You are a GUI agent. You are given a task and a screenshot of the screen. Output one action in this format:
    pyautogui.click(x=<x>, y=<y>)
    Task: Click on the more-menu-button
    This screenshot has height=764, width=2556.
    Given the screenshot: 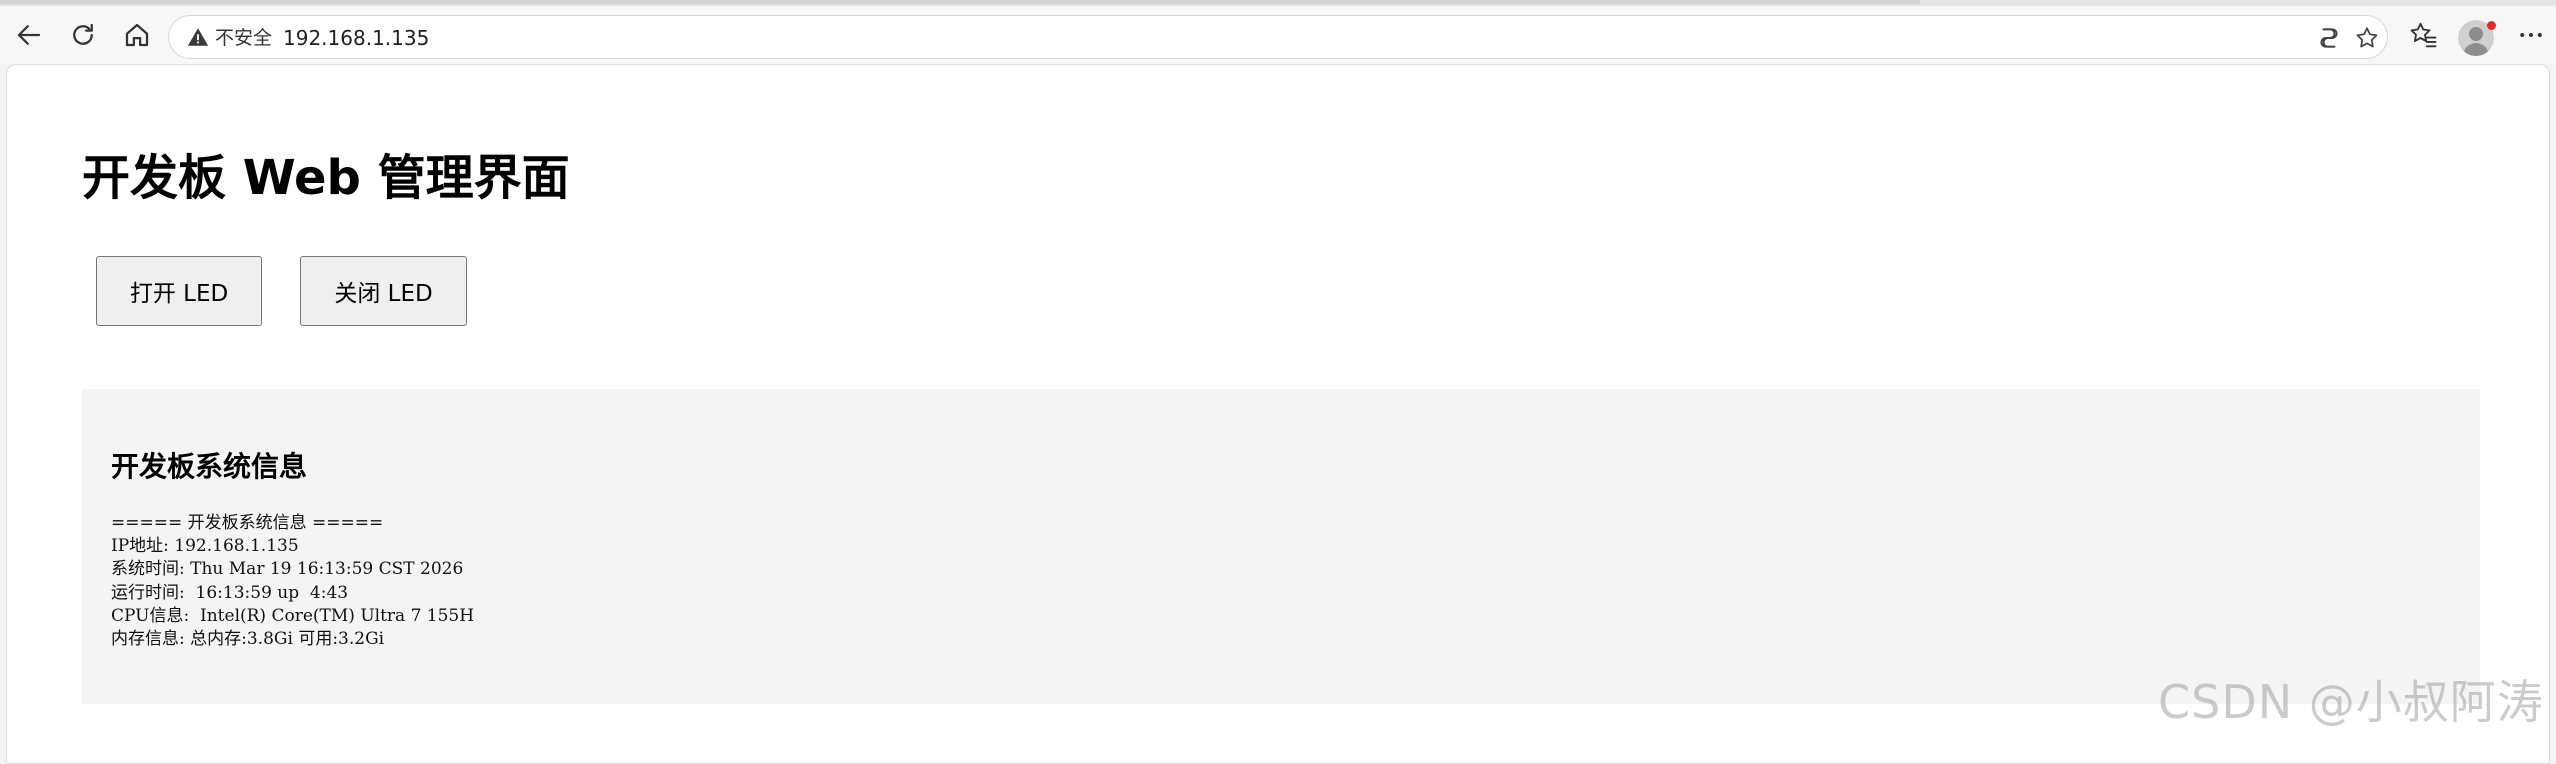 What is the action you would take?
    pyautogui.click(x=2531, y=35)
    